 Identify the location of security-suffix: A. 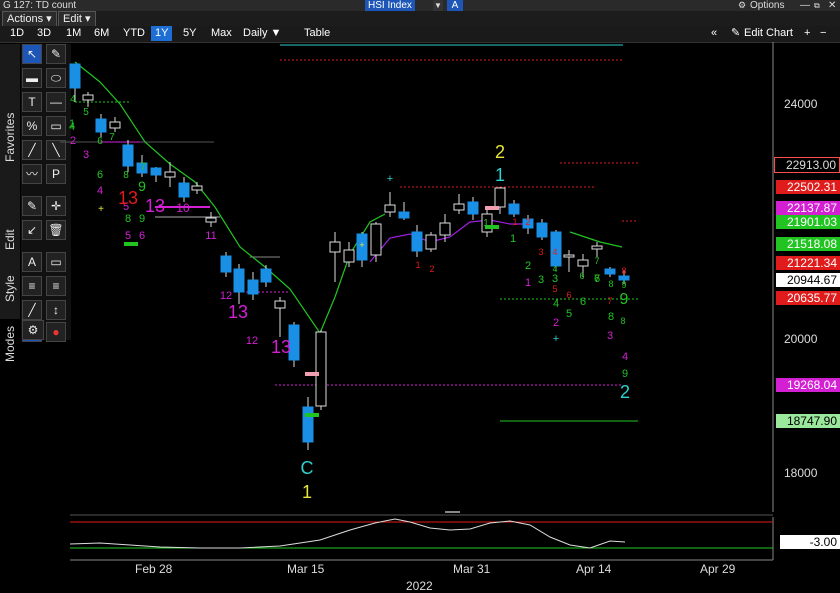
(455, 5).